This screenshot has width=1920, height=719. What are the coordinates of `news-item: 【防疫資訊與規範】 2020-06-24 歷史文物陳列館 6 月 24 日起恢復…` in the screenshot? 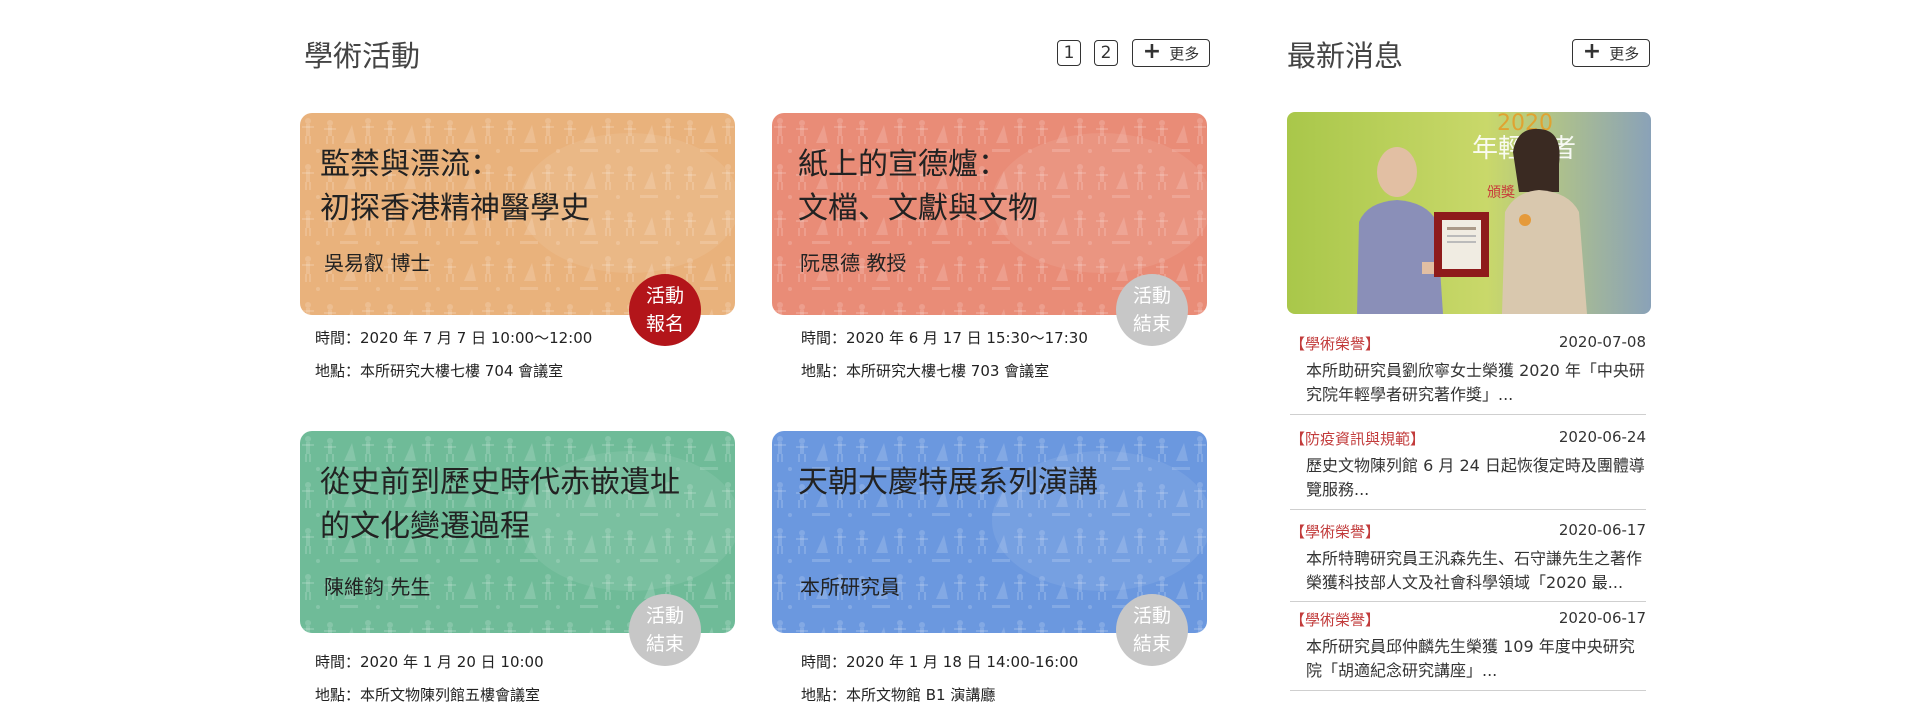 It's located at (1468, 469).